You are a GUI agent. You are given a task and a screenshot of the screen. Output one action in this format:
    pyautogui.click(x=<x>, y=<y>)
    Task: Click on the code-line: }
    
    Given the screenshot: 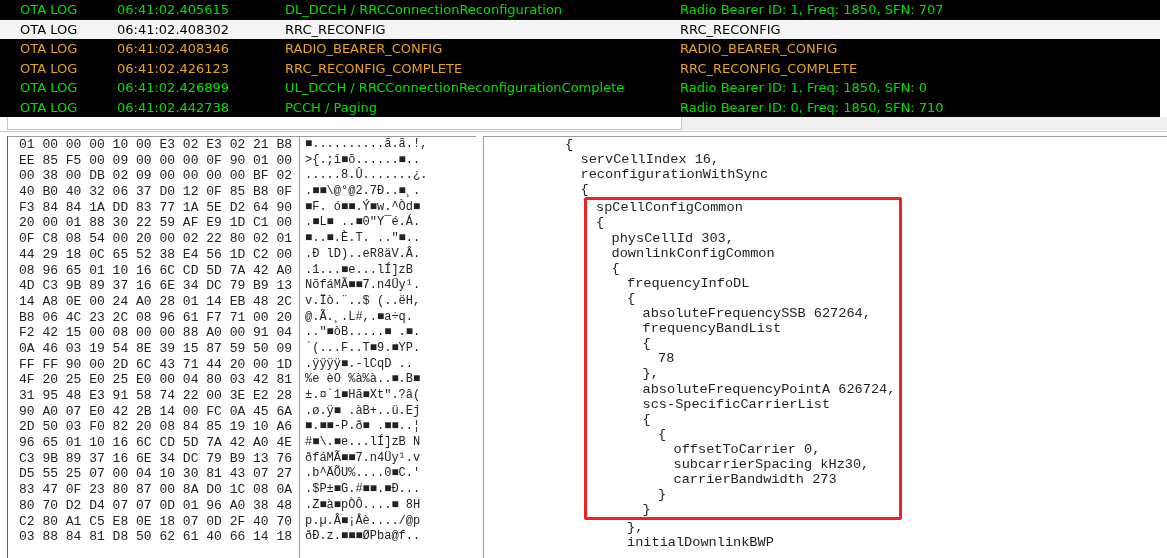 What is the action you would take?
    pyautogui.click(x=646, y=510)
    